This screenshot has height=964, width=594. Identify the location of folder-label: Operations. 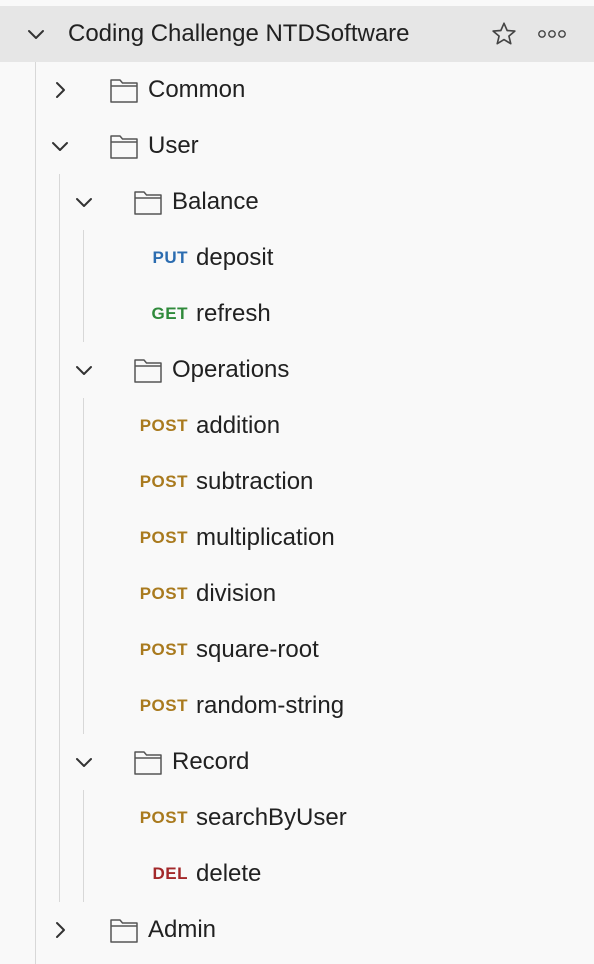
(231, 369).